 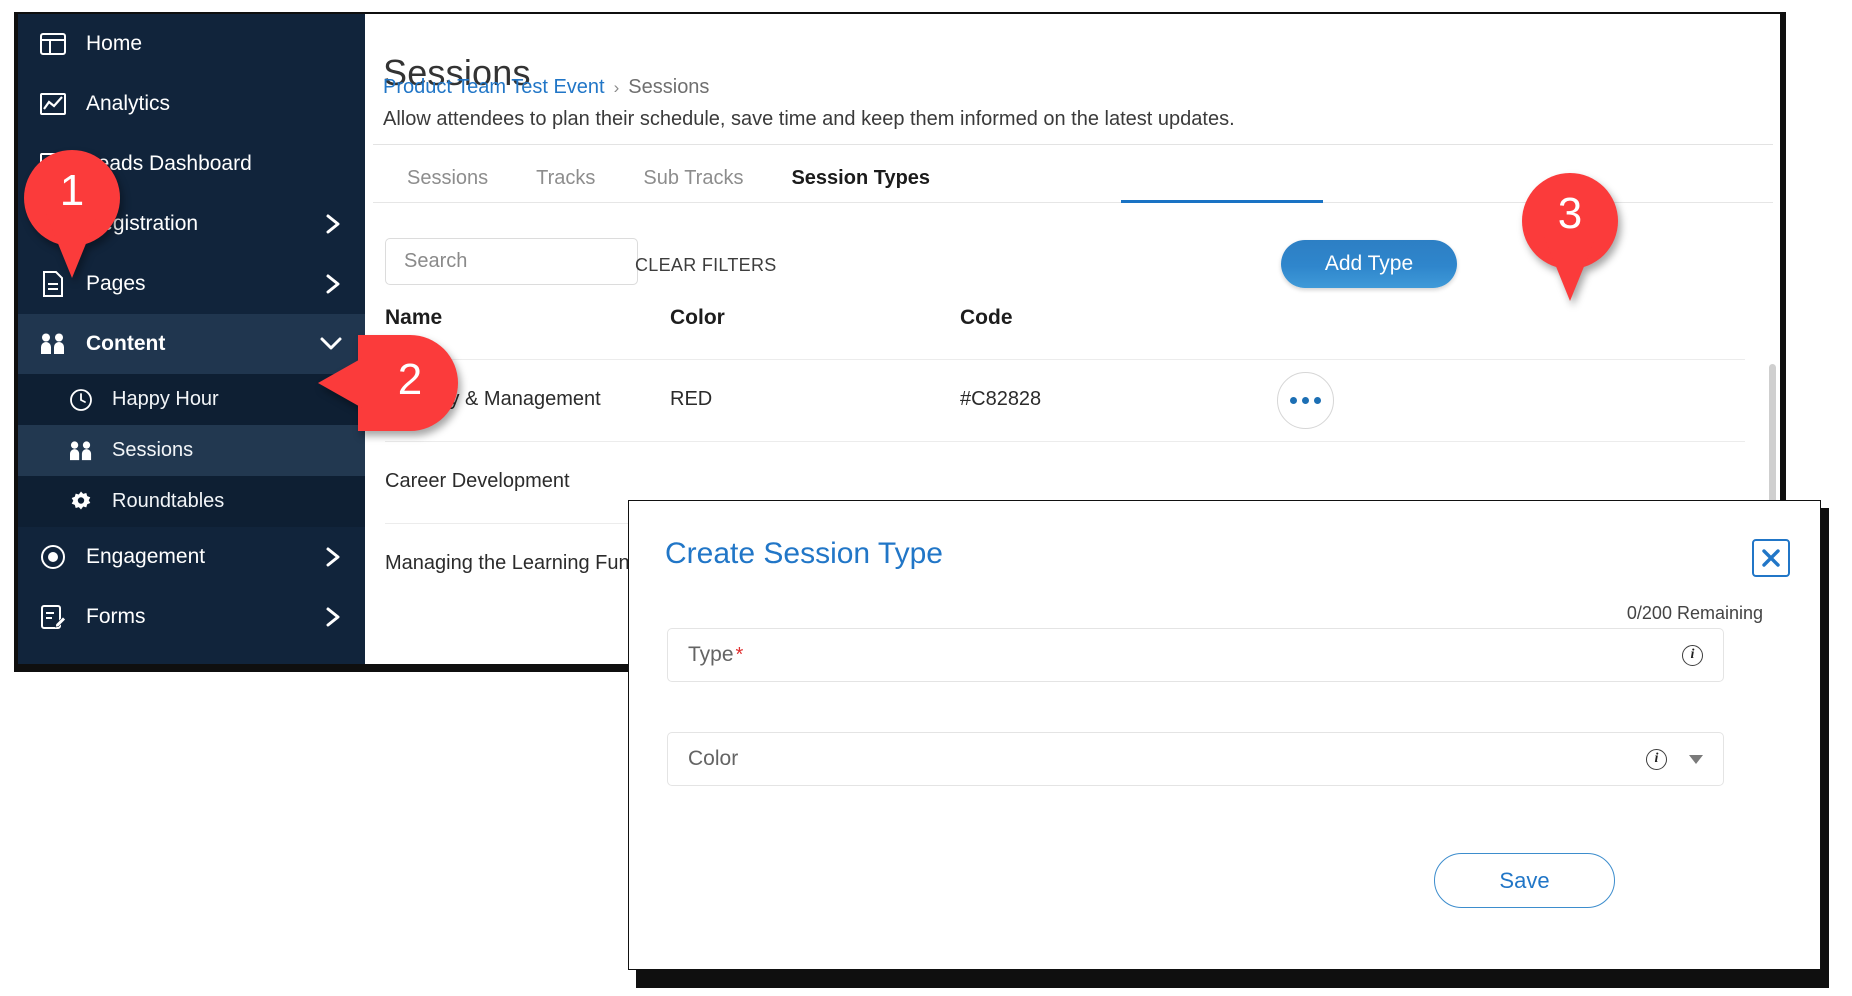 I want to click on clear-filters-button: CLEAR FILTERS, so click(x=706, y=265).